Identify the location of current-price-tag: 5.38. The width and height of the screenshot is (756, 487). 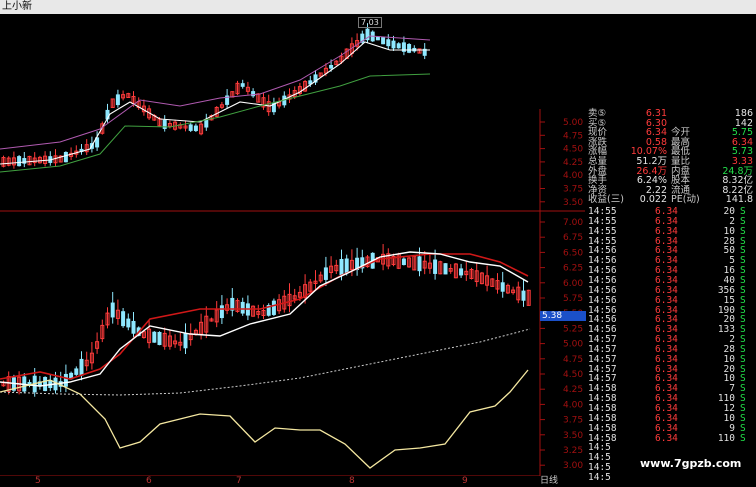
(563, 316).